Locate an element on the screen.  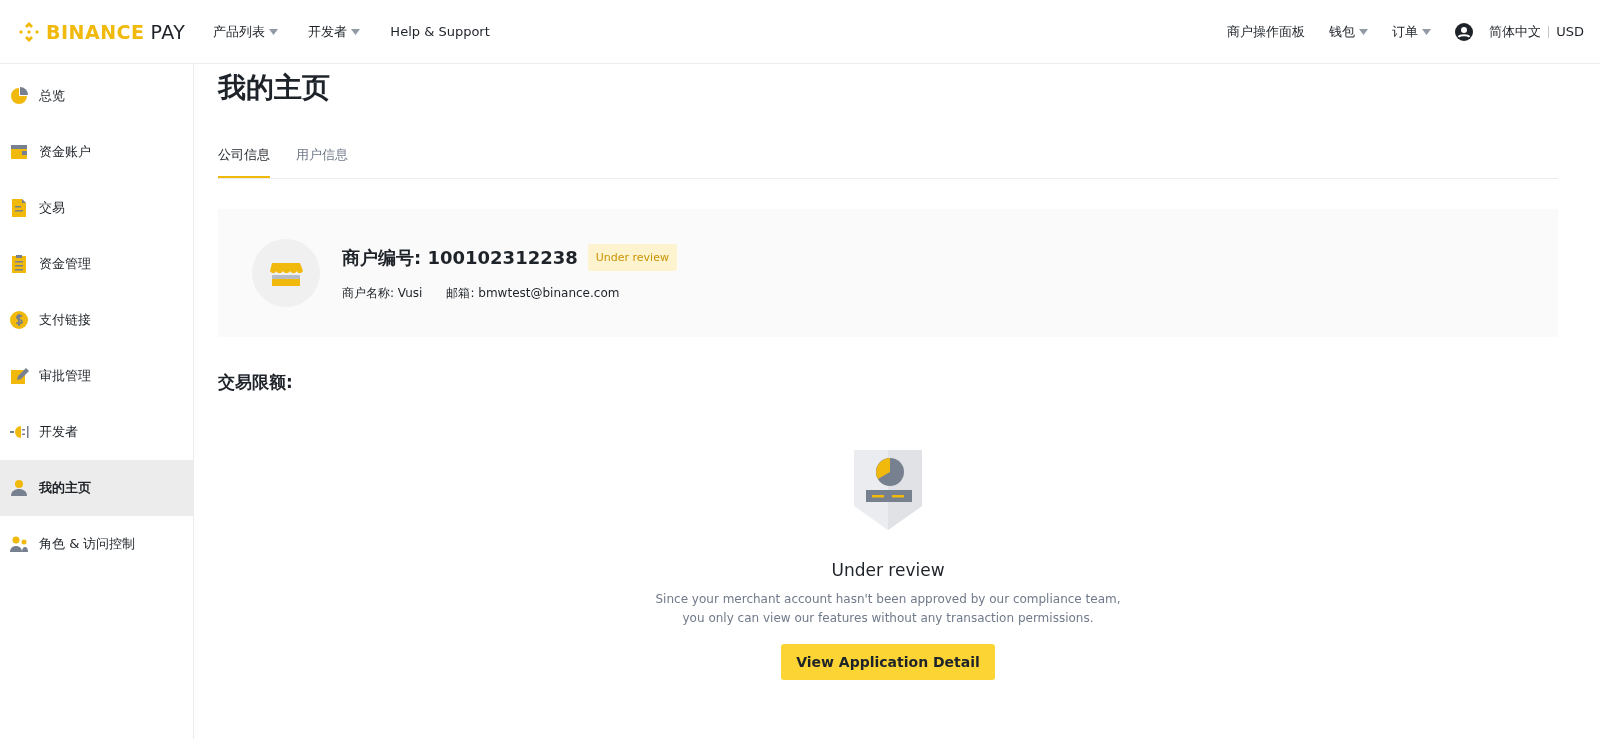
nav-menu-item: 钱包 is located at coordinates (1349, 31).